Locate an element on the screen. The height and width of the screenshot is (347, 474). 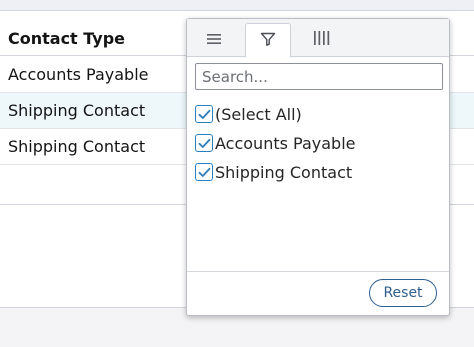
filter-option-label: Accounts Payable is located at coordinates (285, 143).